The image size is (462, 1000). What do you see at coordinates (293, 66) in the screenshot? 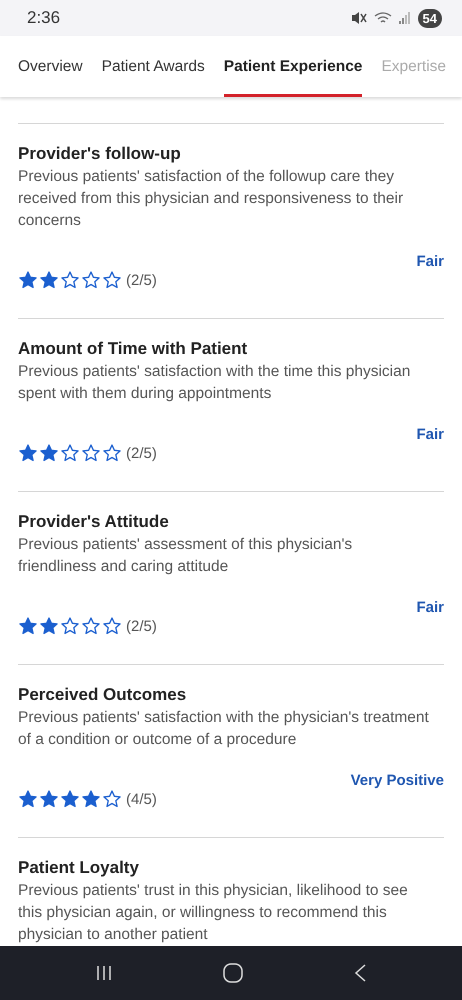
I see `tab: Patient Experience` at bounding box center [293, 66].